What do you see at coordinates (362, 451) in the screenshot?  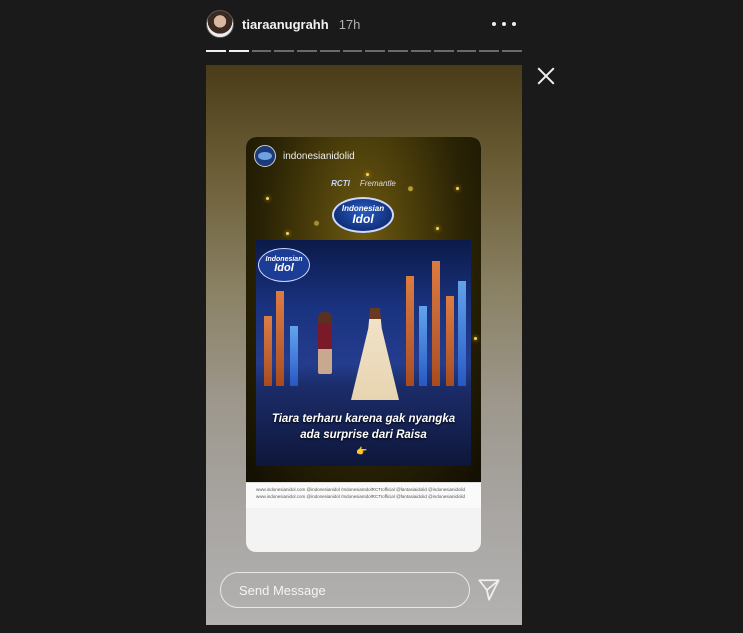 I see `pointing-hand-icon: 👉` at bounding box center [362, 451].